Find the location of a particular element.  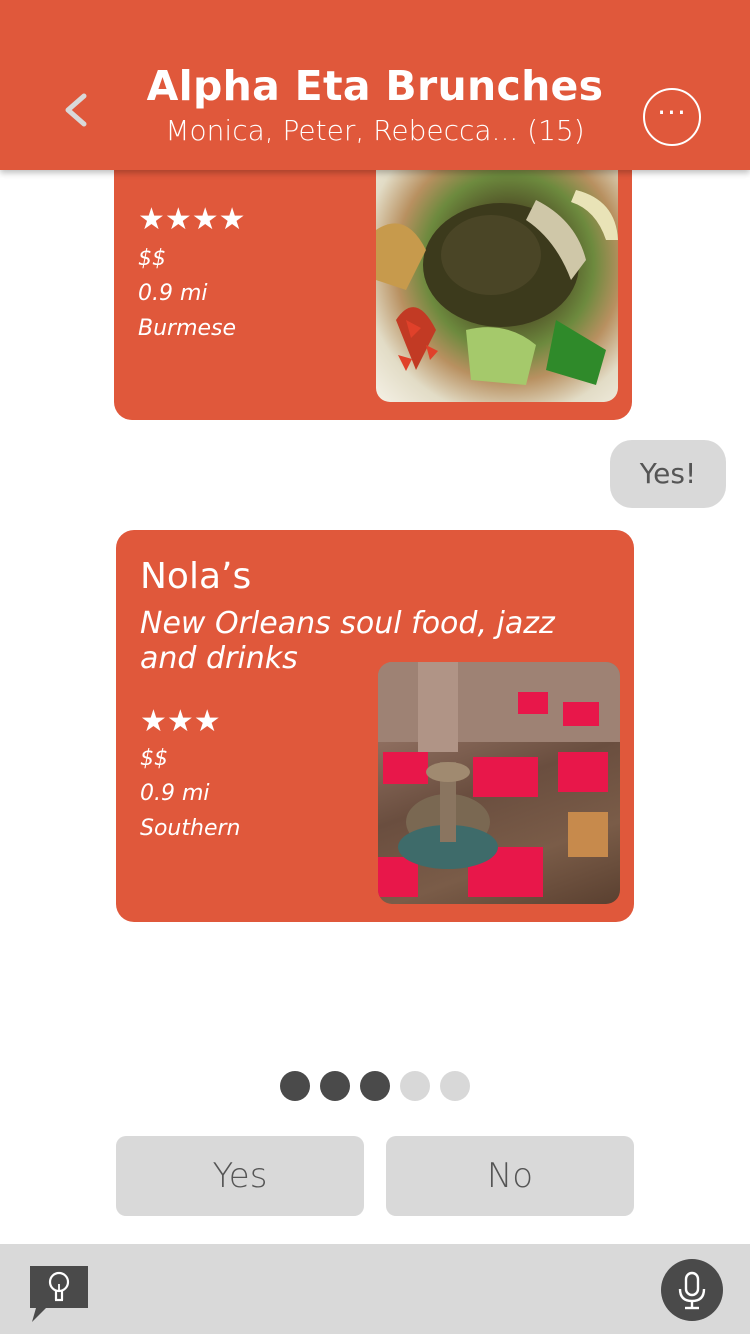

rating-stars: ★★★★ is located at coordinates (192, 219).